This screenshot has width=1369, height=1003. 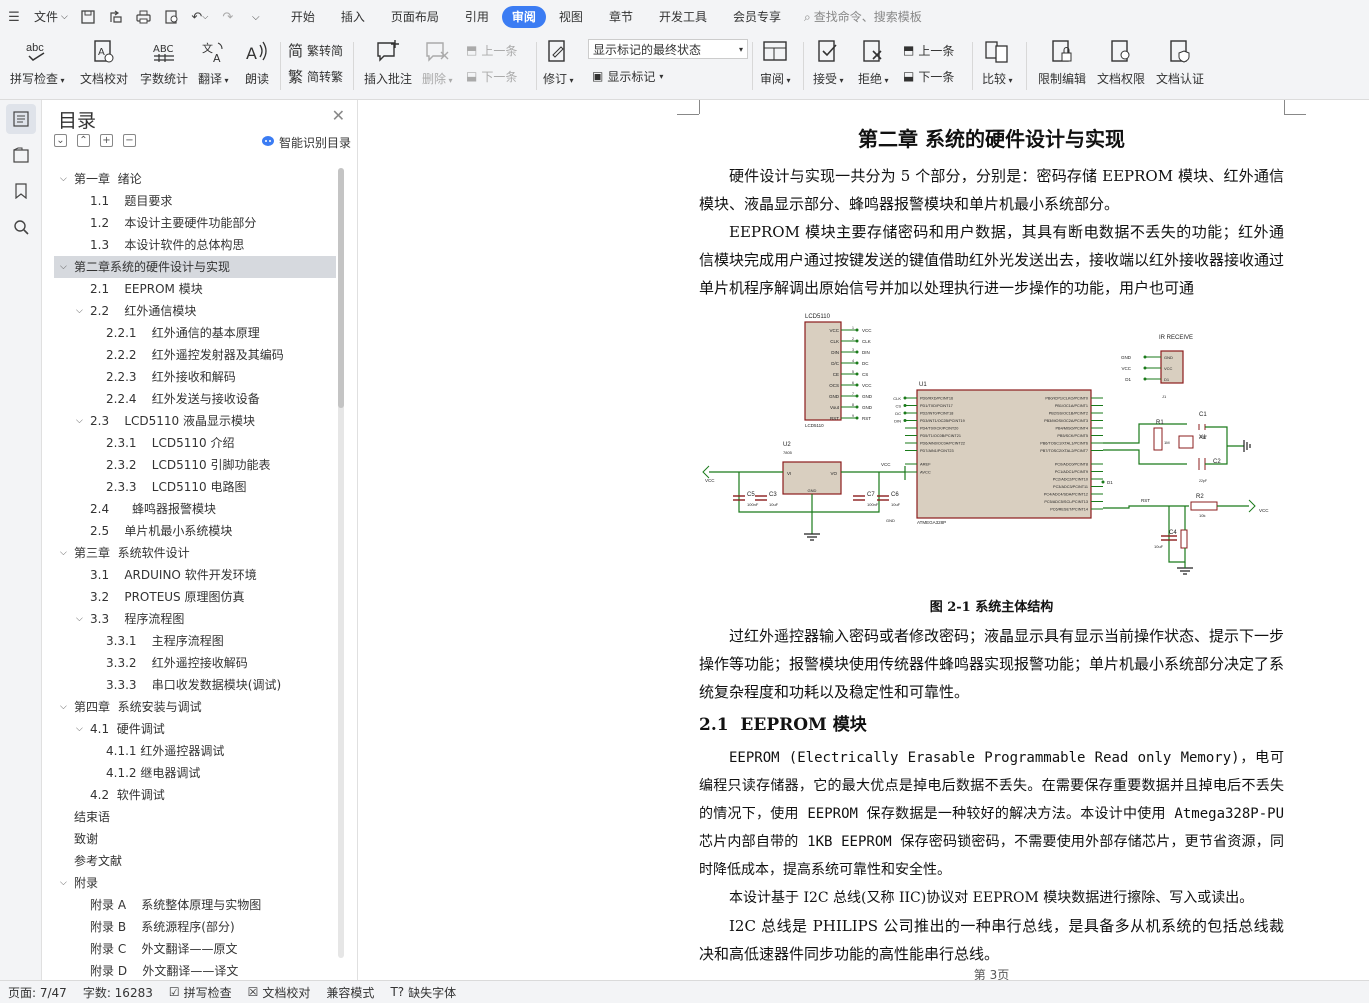 What do you see at coordinates (1062, 62) in the screenshot?
I see `restrict-edit-button: 限制编辑` at bounding box center [1062, 62].